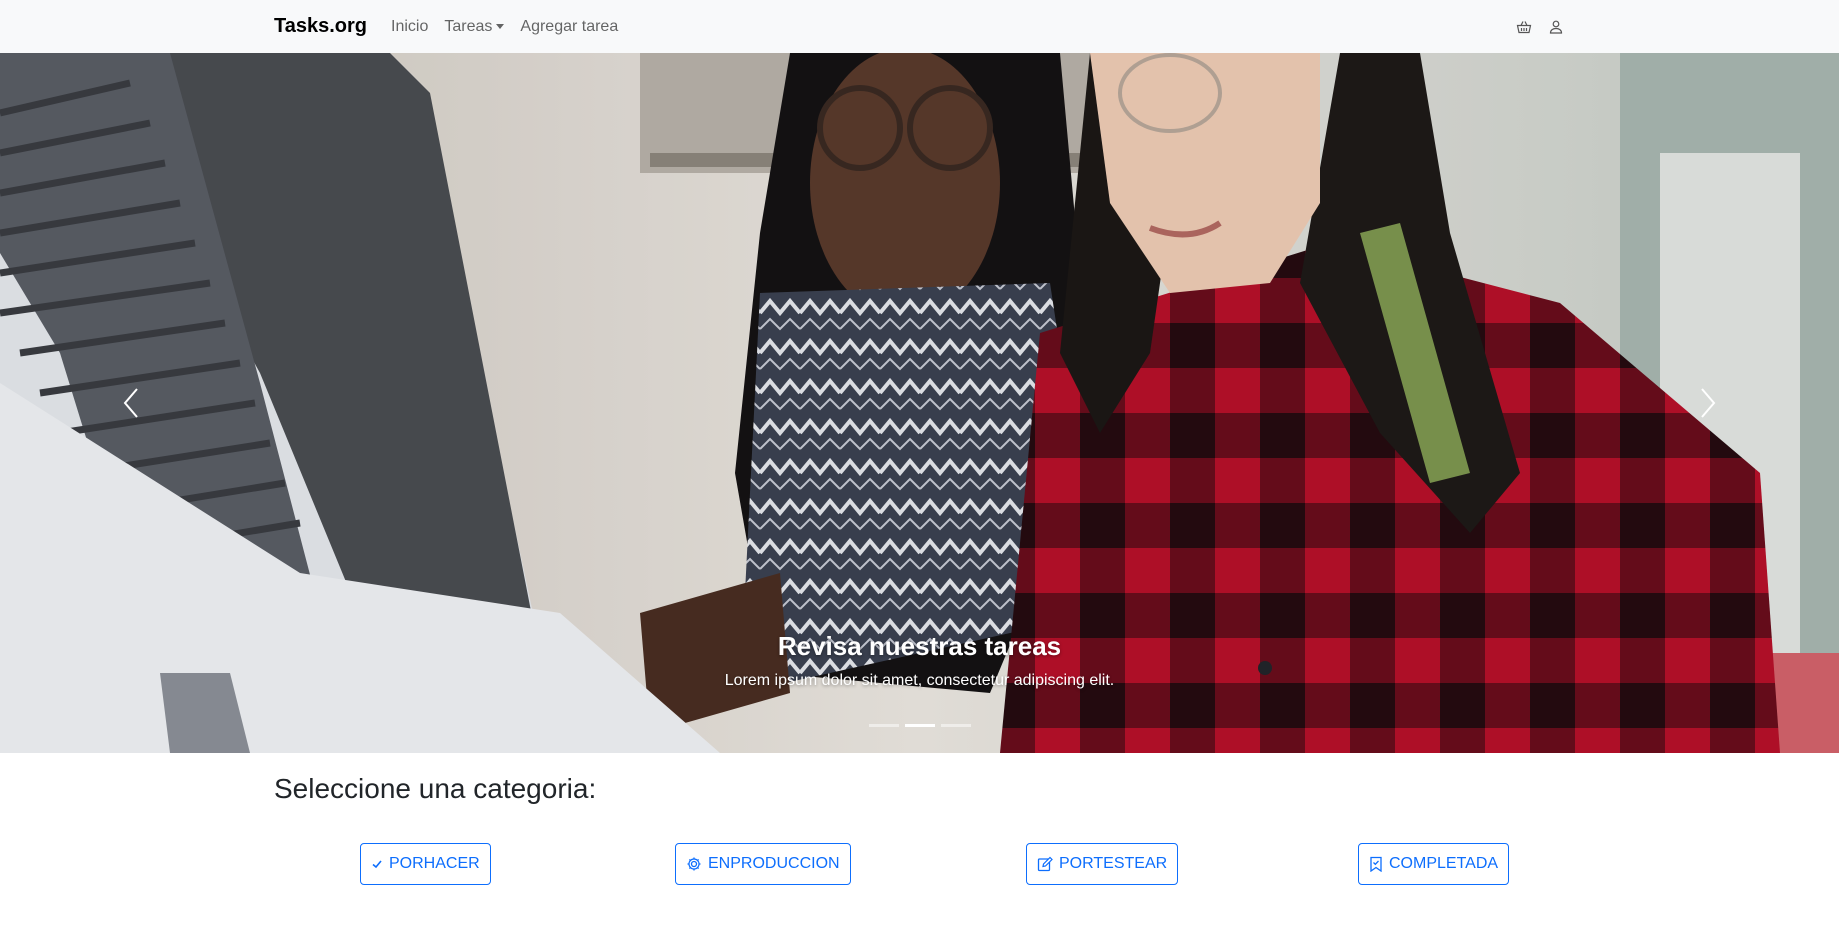 The width and height of the screenshot is (1839, 951). What do you see at coordinates (409, 27) in the screenshot?
I see `nav-link-inicio: Inicio` at bounding box center [409, 27].